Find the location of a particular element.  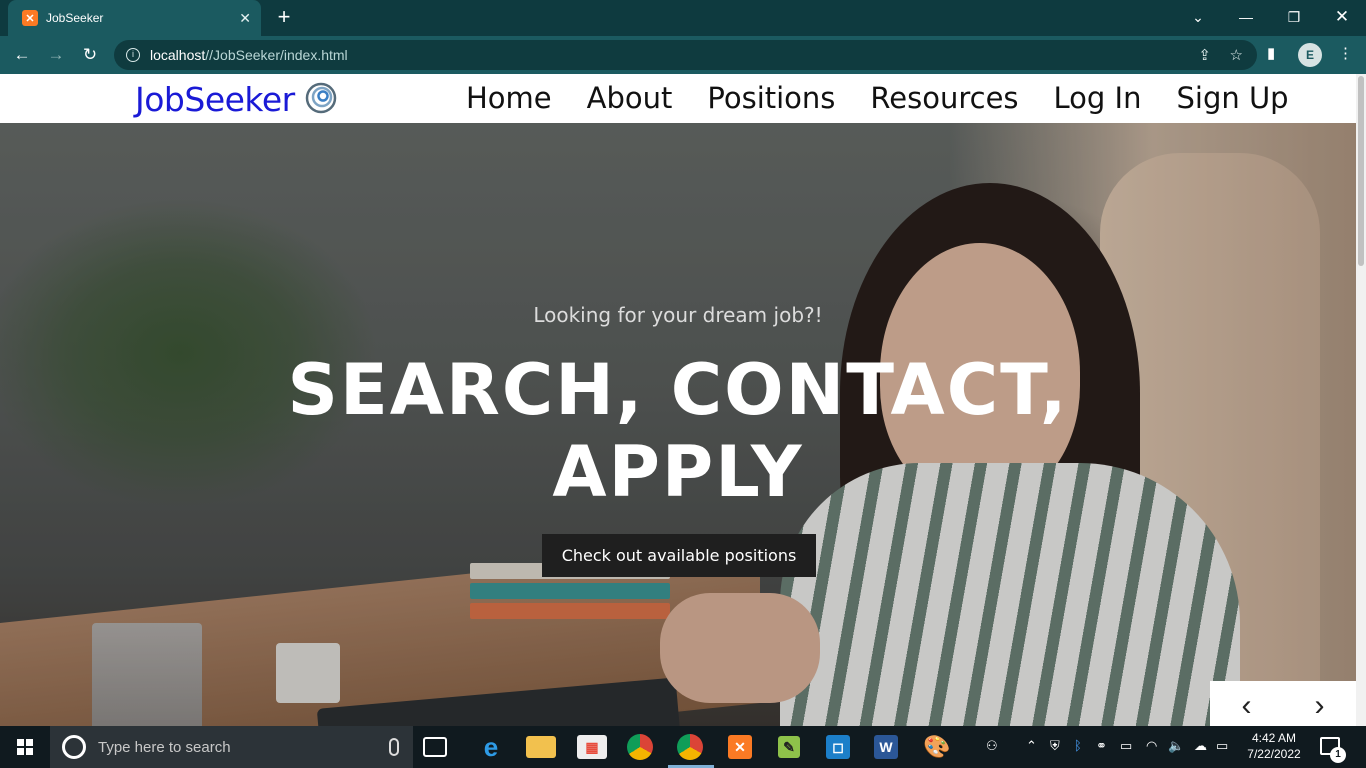

restore-button: ❐ is located at coordinates (1294, 17).